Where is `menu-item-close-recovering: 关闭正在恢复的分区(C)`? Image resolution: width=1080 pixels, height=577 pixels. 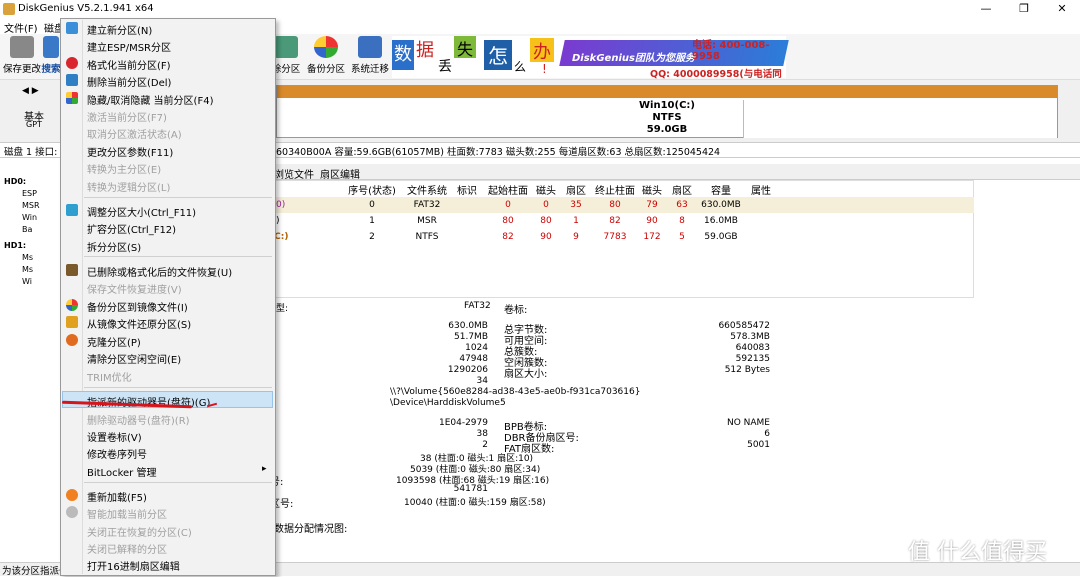
menu-item-close-recovering: 关闭正在恢复的分区(C) is located at coordinates (139, 531).